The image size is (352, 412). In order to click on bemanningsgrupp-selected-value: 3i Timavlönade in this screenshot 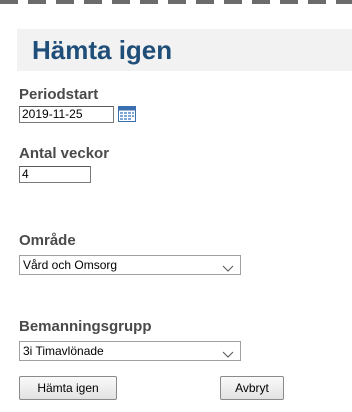, I will do `click(63, 351)`.